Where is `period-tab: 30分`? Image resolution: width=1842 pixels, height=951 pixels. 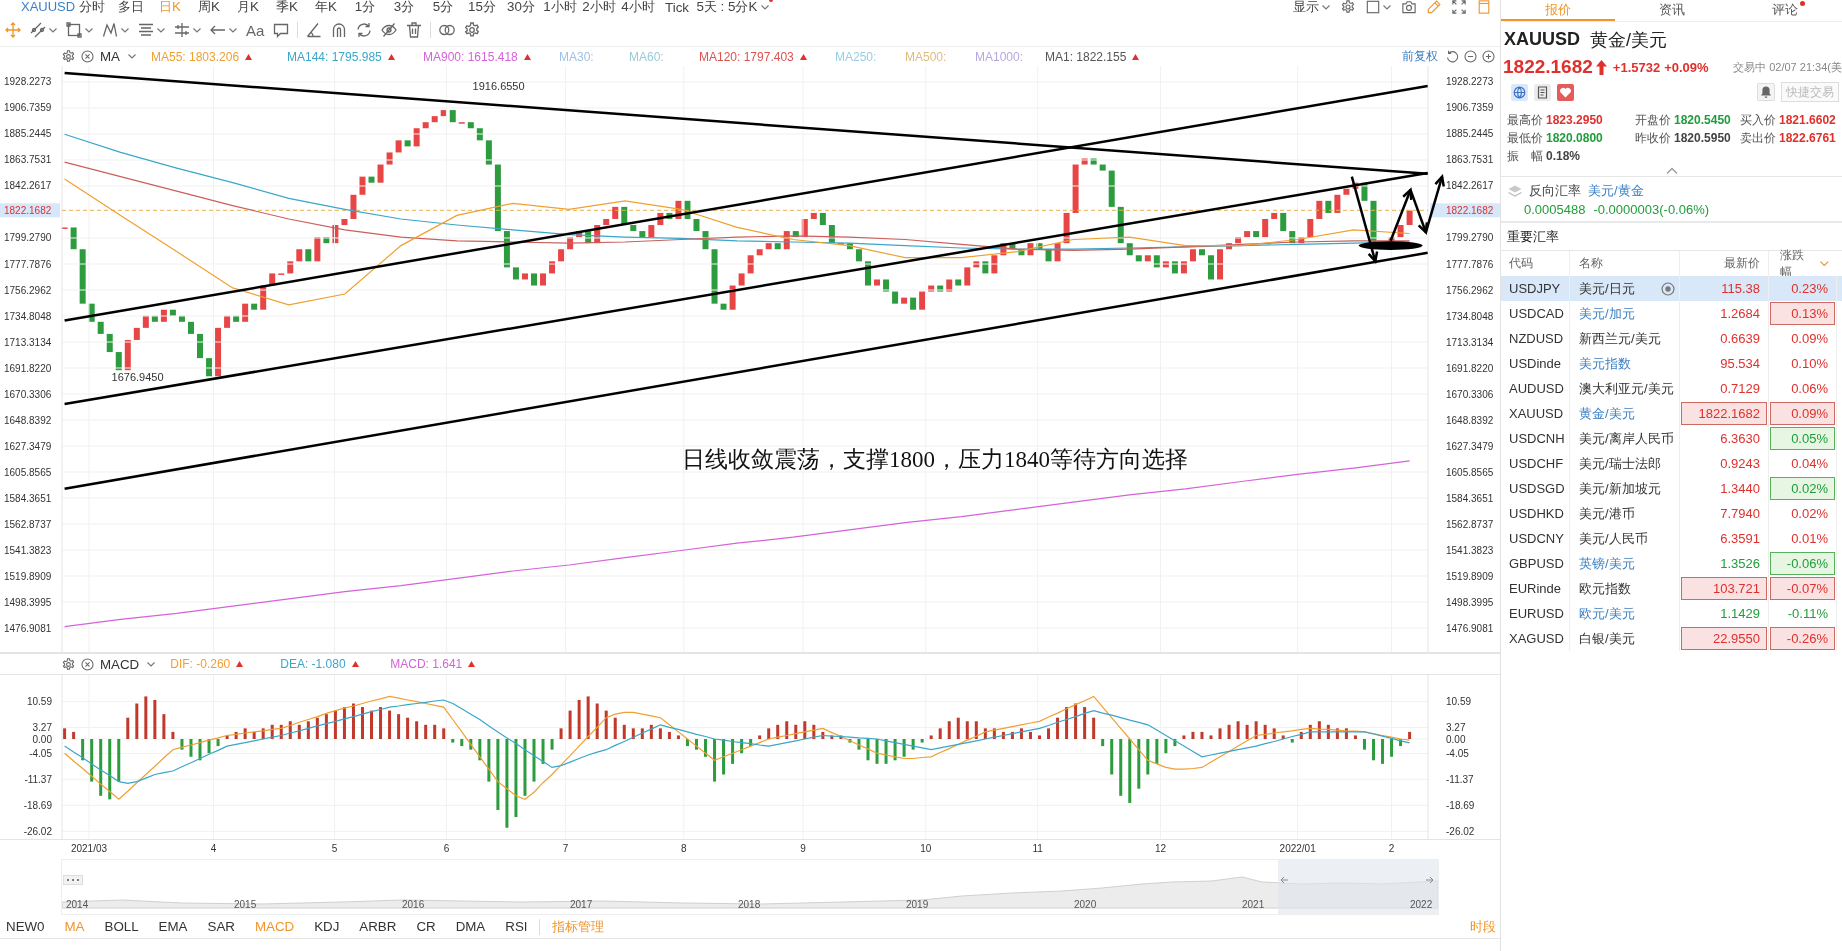 period-tab: 30分 is located at coordinates (521, 8).